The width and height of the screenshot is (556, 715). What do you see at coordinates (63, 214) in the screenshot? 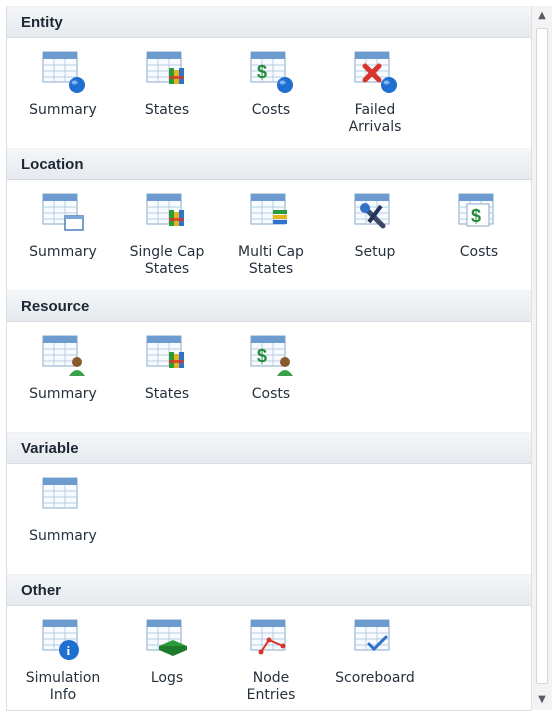
I see `summary-table-window-icon` at bounding box center [63, 214].